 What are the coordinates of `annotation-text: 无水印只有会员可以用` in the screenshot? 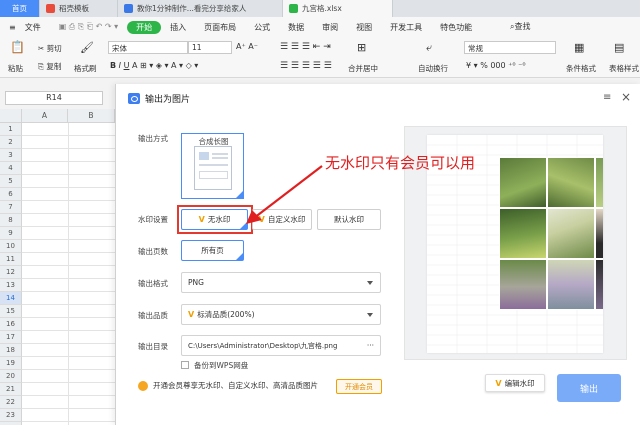 It's located at (400, 163).